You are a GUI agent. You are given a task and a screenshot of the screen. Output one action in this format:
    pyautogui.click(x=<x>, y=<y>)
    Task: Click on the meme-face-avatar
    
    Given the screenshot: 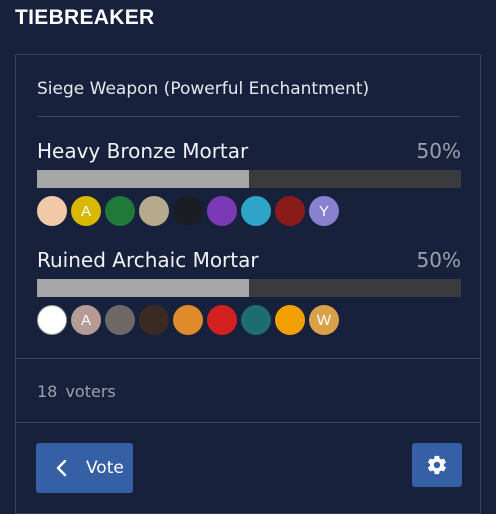 What is the action you would take?
    pyautogui.click(x=52, y=320)
    